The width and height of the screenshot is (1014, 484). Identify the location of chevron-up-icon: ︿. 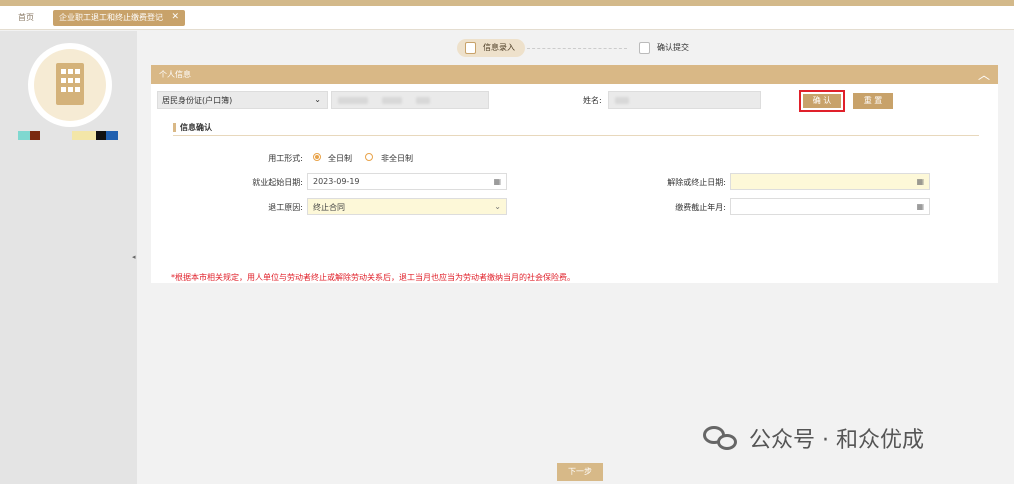
(984, 74).